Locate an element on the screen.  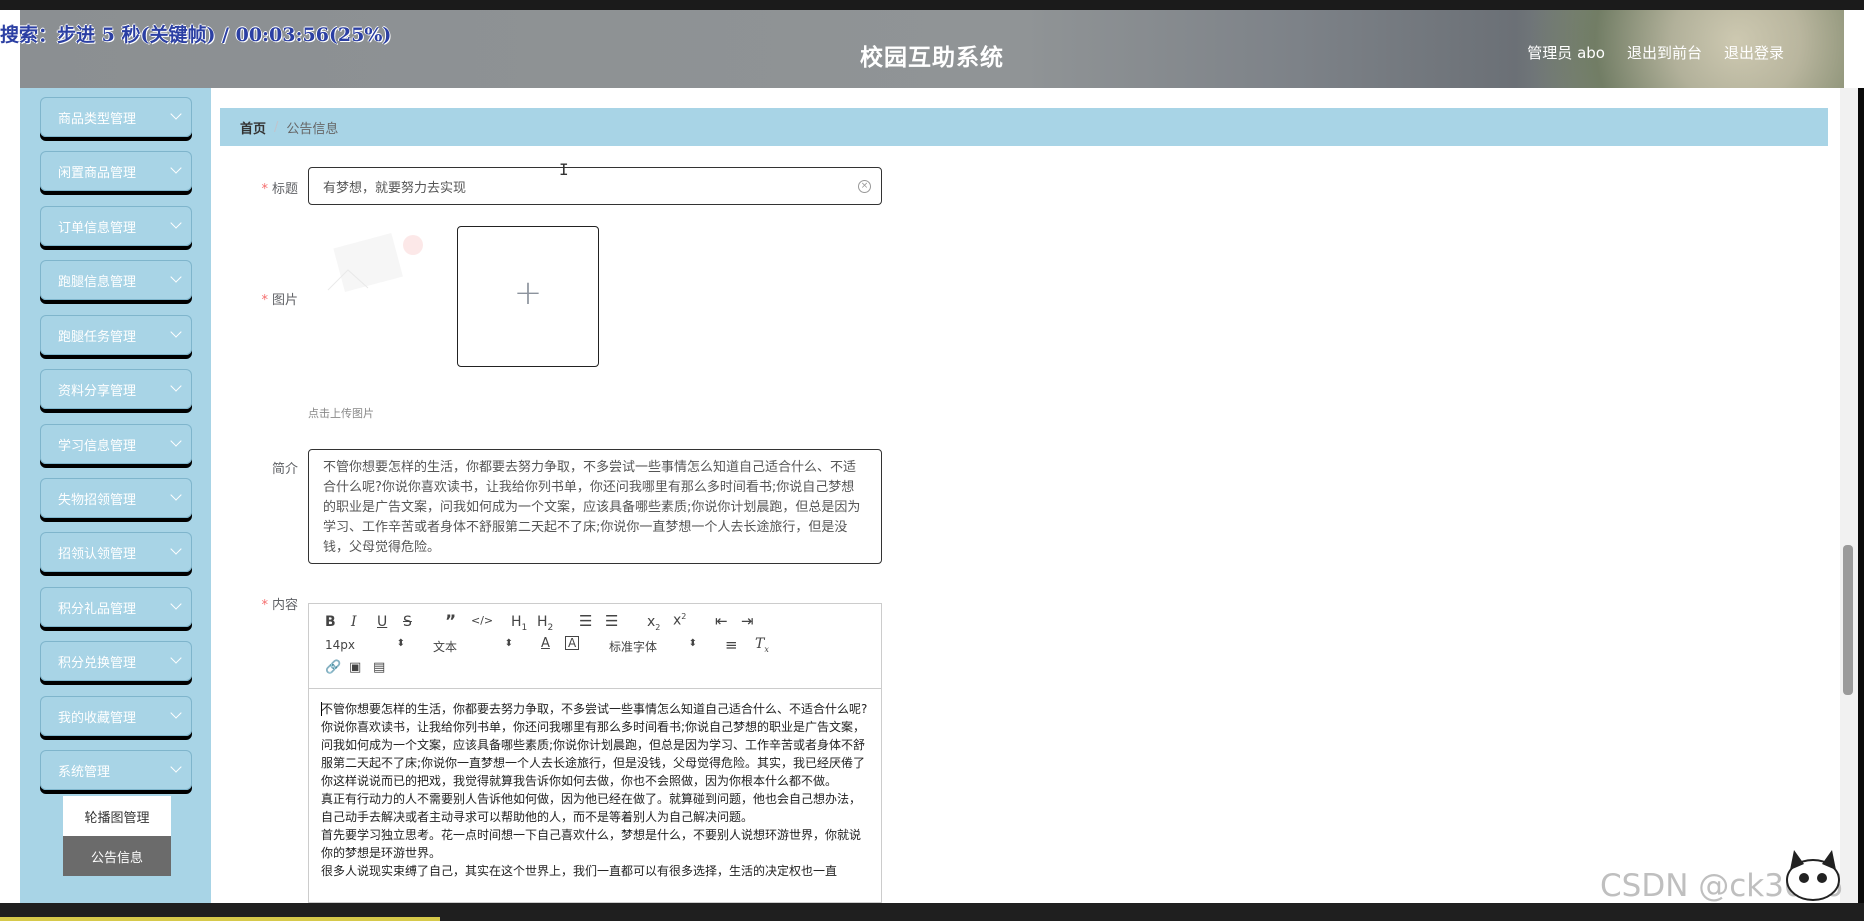
font-family-value: 标准字体 is located at coordinates (633, 647).